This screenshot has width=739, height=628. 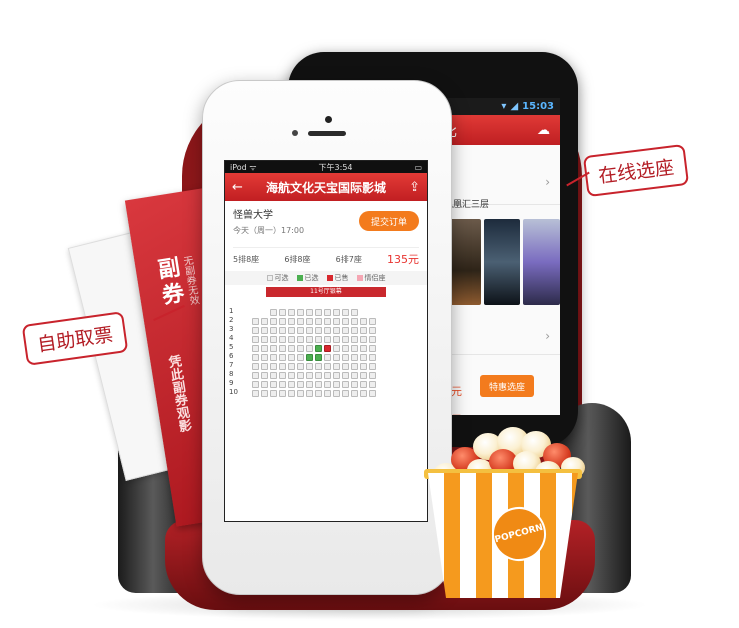 I want to click on submit-order-button: 提交订单, so click(x=389, y=221).